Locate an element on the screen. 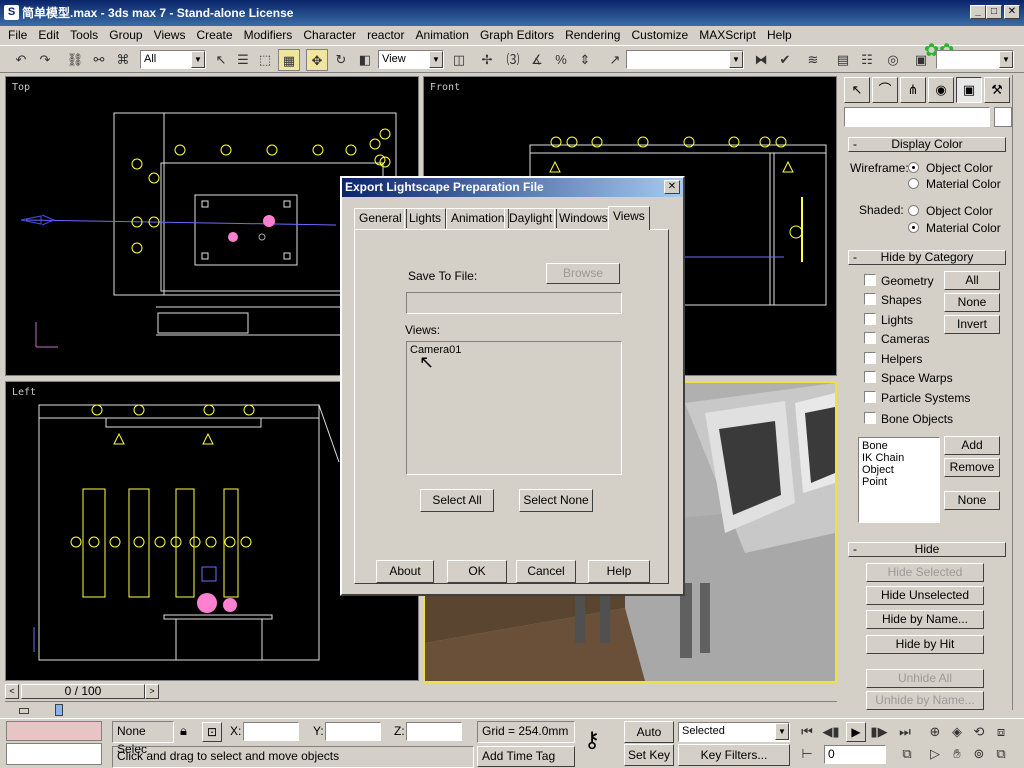  shaded-material-color-radio is located at coordinates (913, 227).